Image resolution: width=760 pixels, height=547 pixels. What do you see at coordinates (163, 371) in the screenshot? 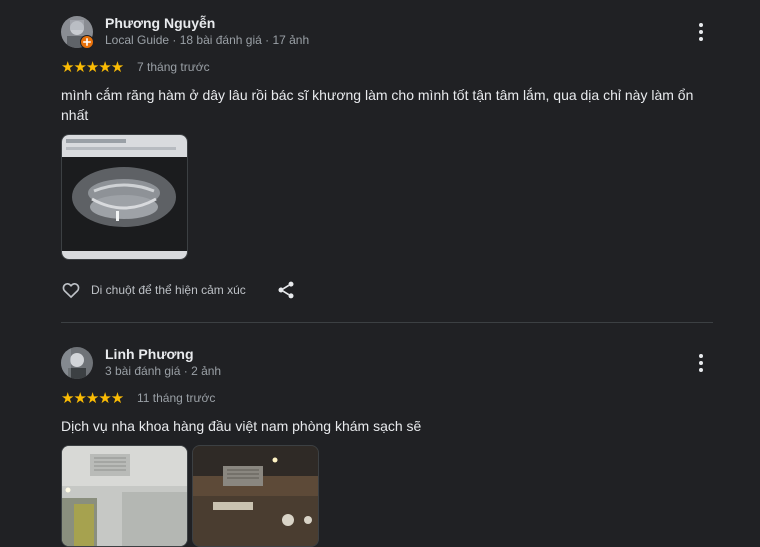
I see `reviewer-meta: 3 bài đánh giá · 2 ảnh` at bounding box center [163, 371].